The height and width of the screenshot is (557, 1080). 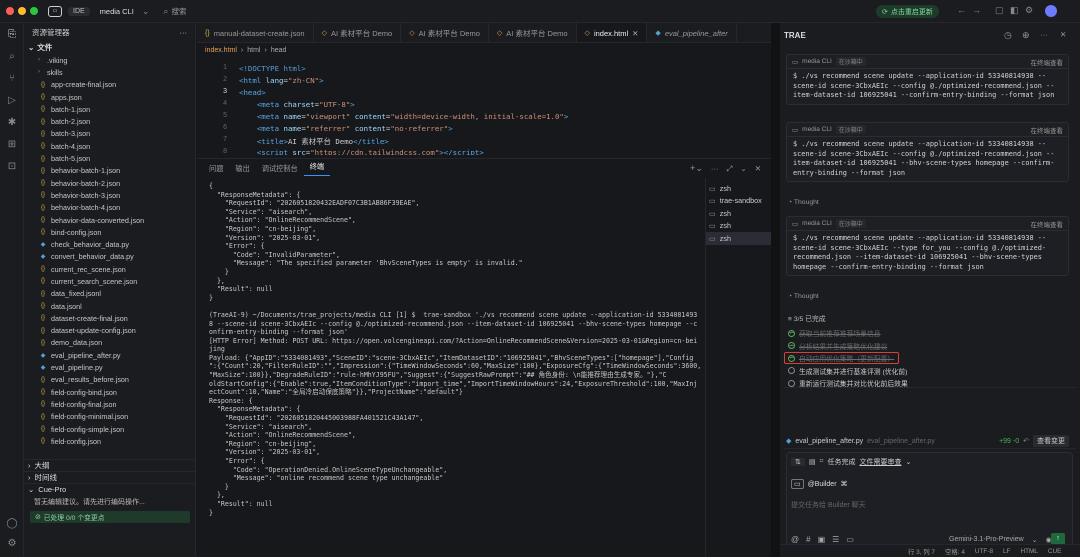 What do you see at coordinates (12, 167) in the screenshot?
I see `remote-icon: ⊡` at bounding box center [12, 167].